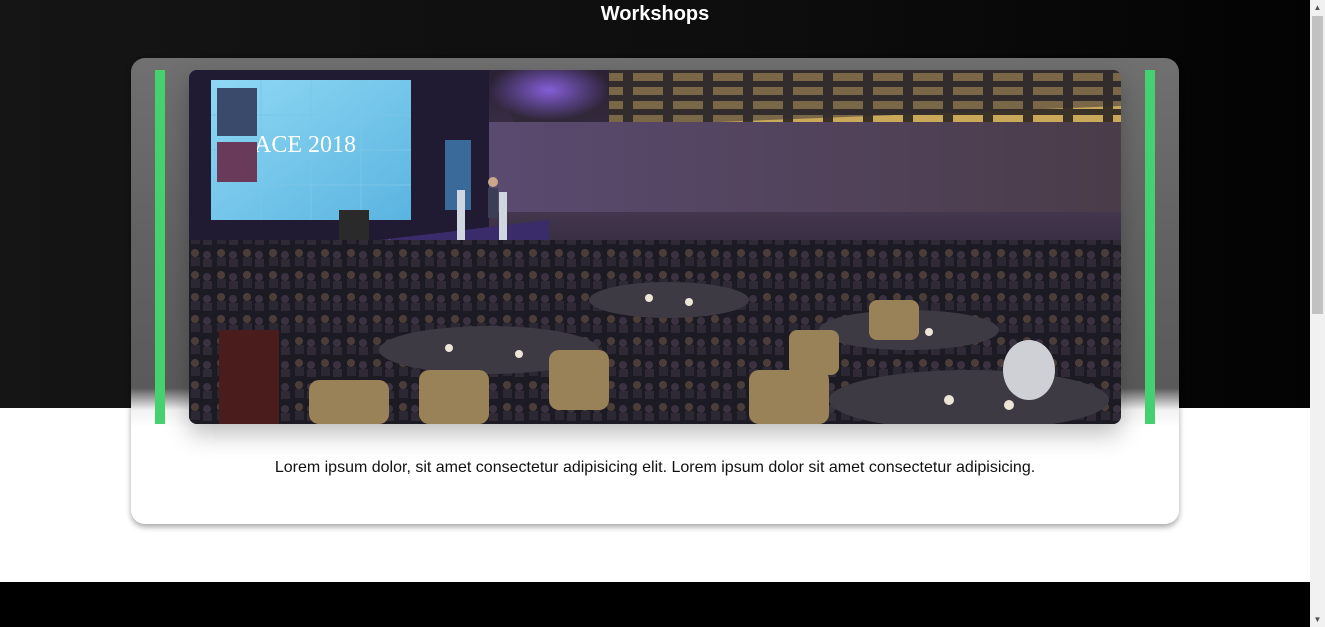 The image size is (1325, 627). I want to click on screen-text: ACE 2018, so click(305, 145).